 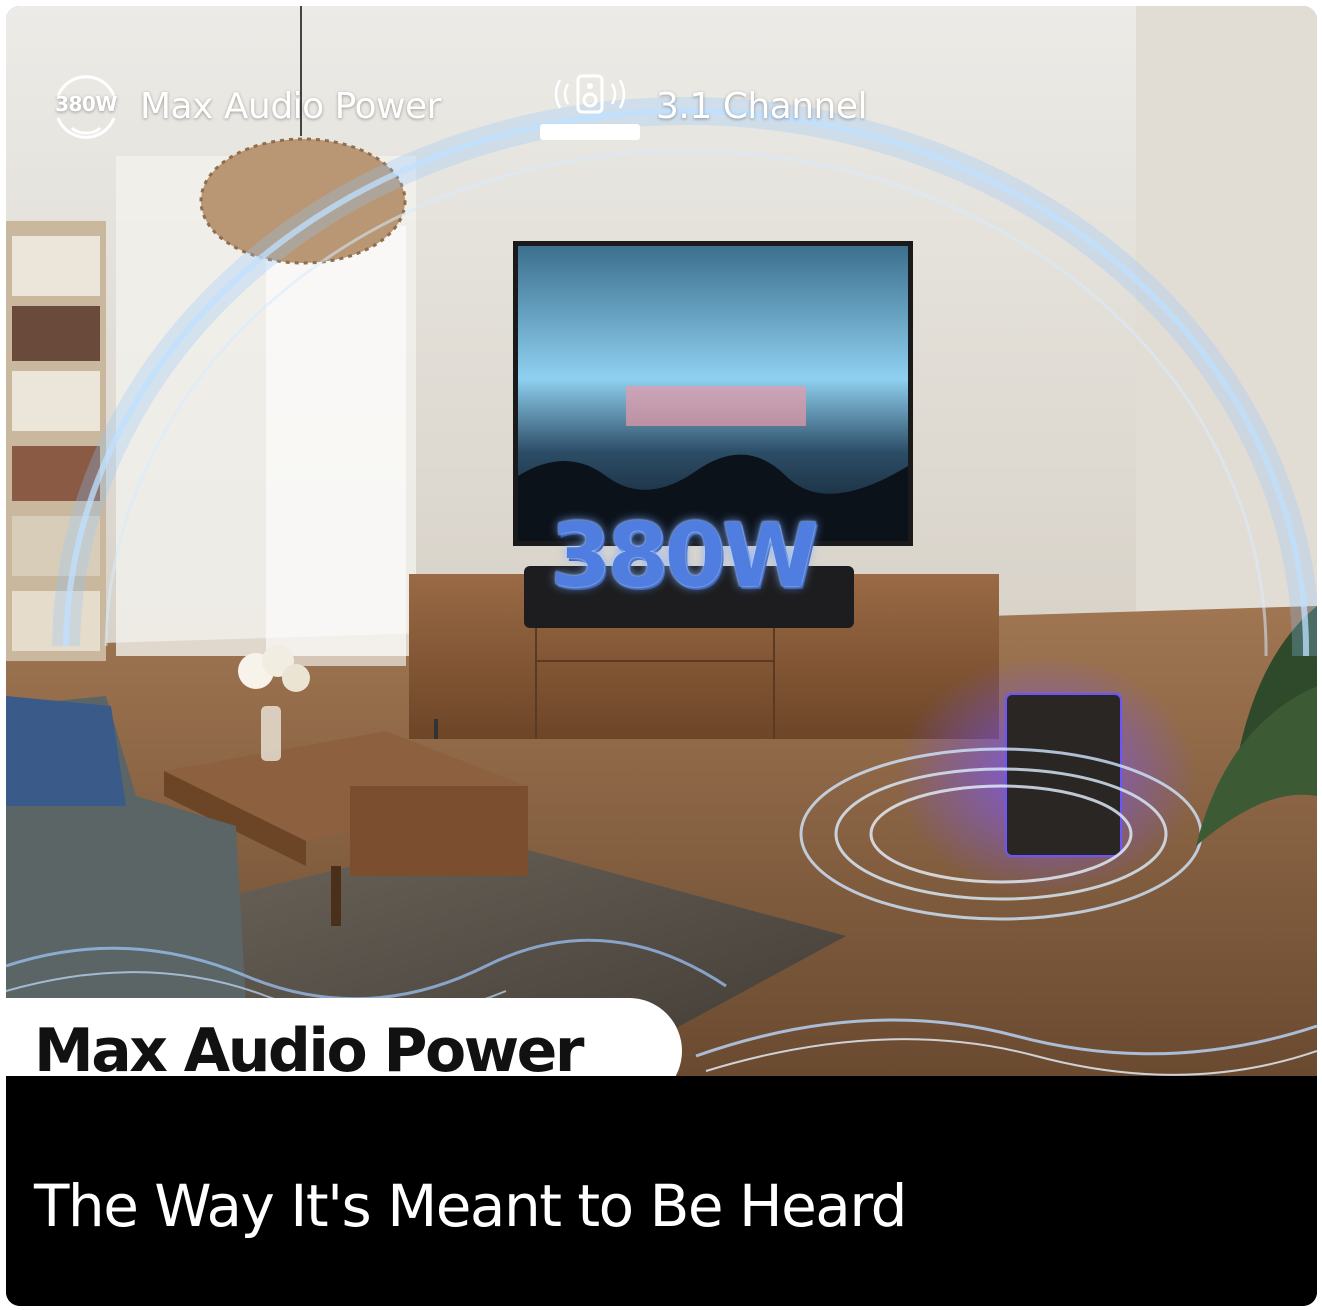 I want to click on feature-max-audio-power: 380W Max Audio Power, so click(x=243, y=106).